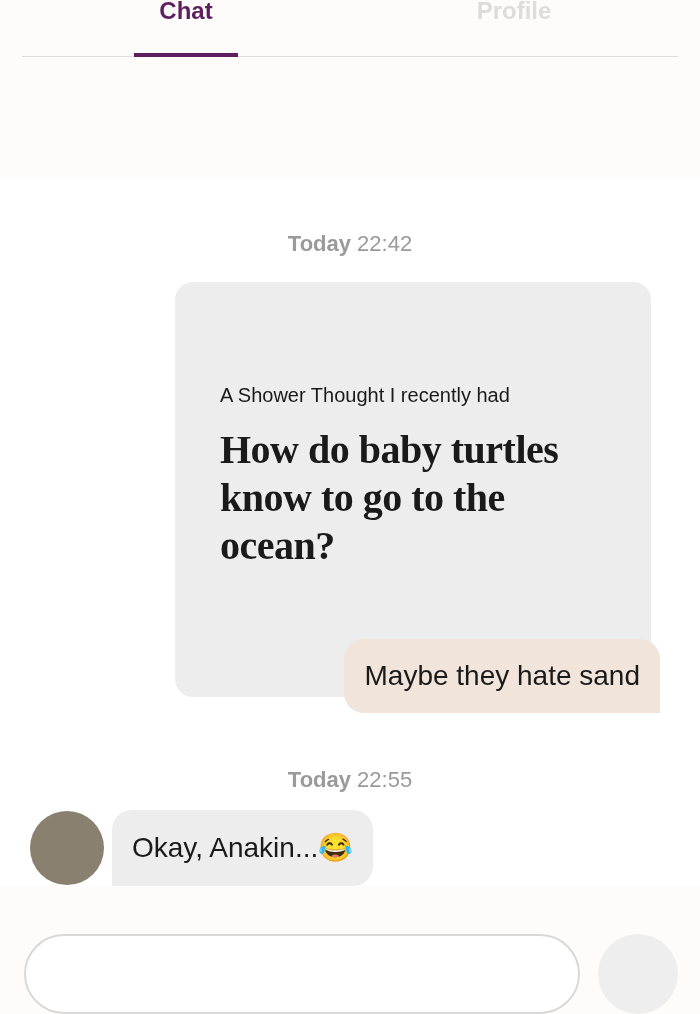  What do you see at coordinates (243, 848) in the screenshot?
I see `received-message-bubble: Okay, Anakin...😂` at bounding box center [243, 848].